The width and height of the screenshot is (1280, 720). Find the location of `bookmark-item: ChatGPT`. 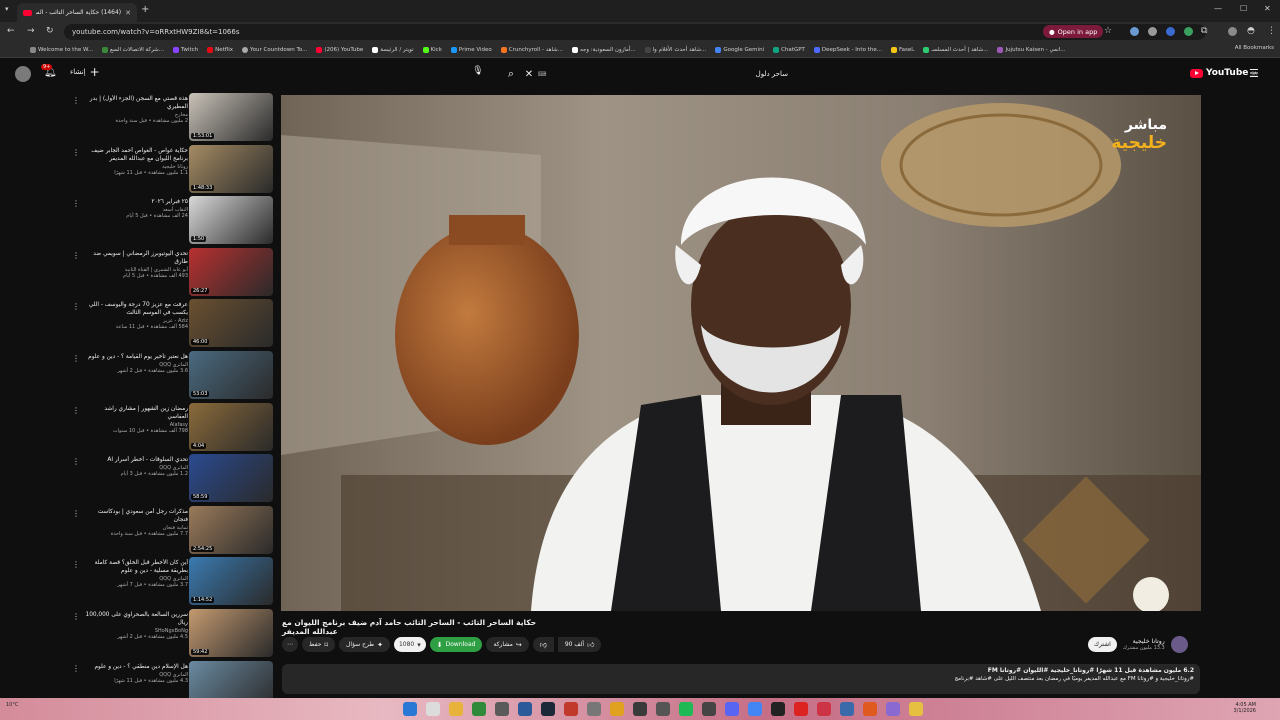

bookmark-item: ChatGPT is located at coordinates (789, 49).